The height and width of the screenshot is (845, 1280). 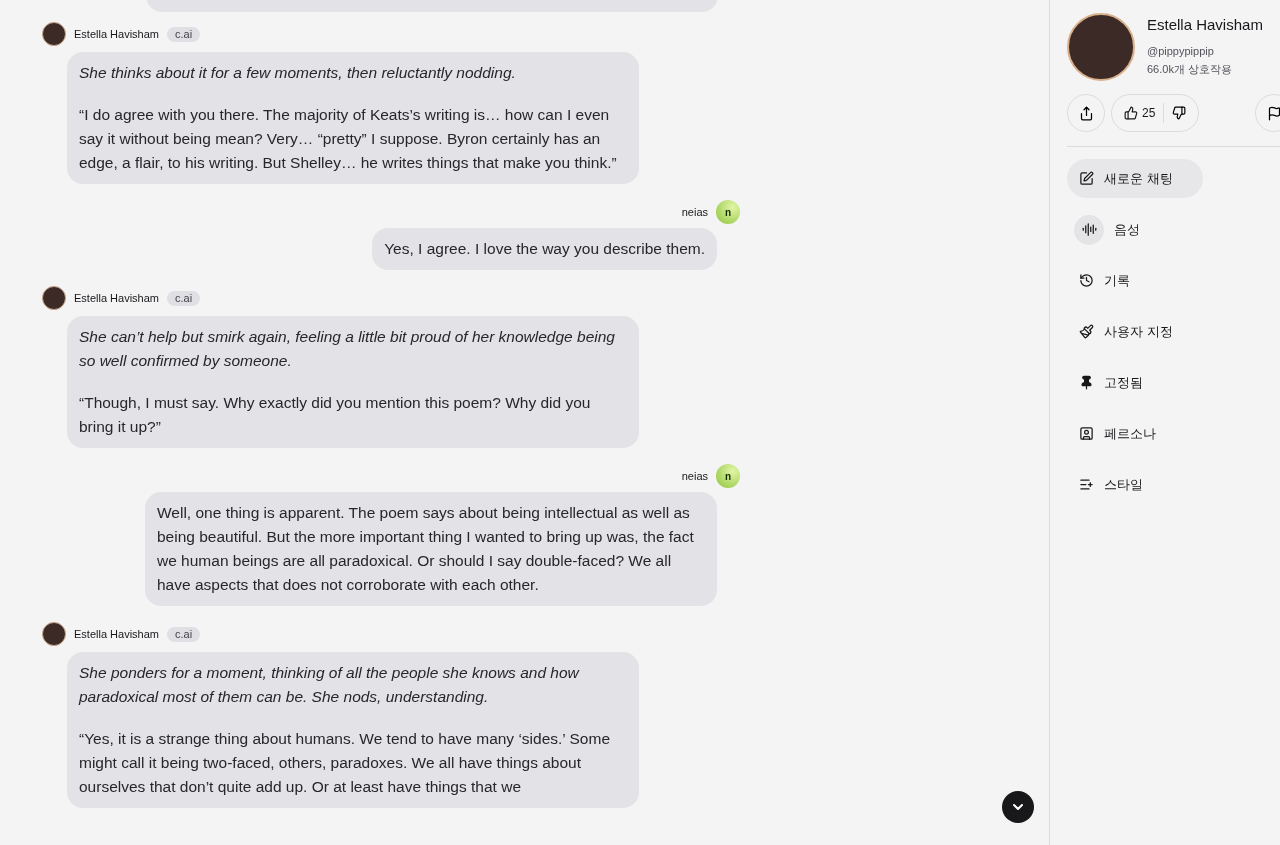 I want to click on action-text: She ponders for a moment, thinking of all the people she knows and how paradoxical most of them can be. She nods, understanding., so click(x=330, y=685).